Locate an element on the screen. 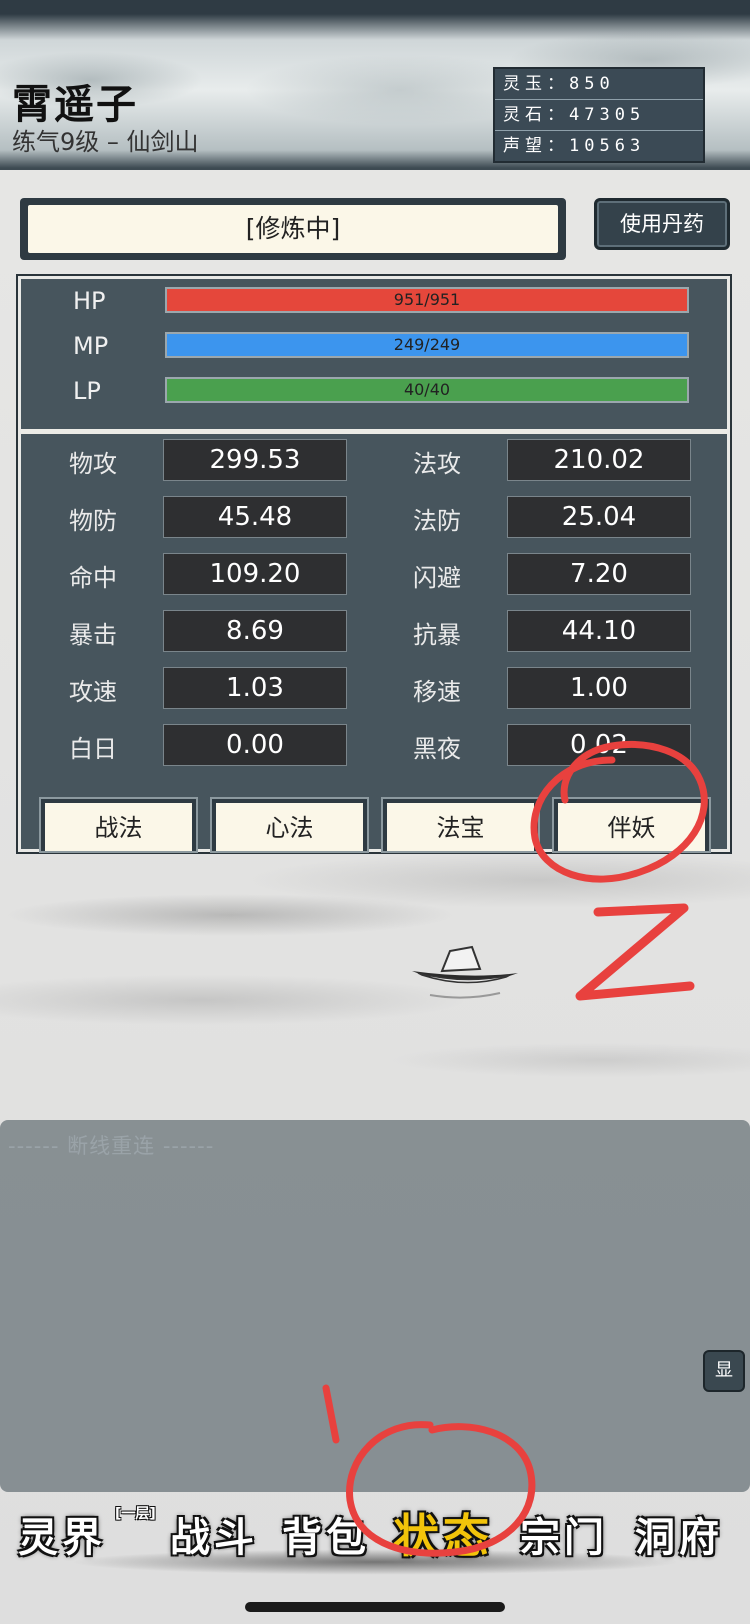  stat-value-mag-atk: 210.02 is located at coordinates (599, 460).